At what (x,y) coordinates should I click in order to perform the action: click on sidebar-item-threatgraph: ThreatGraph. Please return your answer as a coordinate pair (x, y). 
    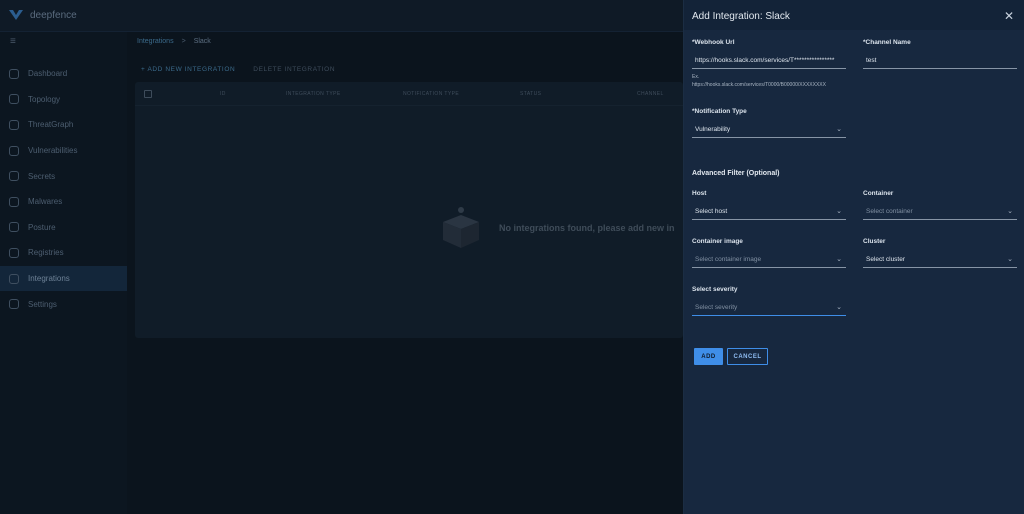
    Looking at the image, I should click on (63, 125).